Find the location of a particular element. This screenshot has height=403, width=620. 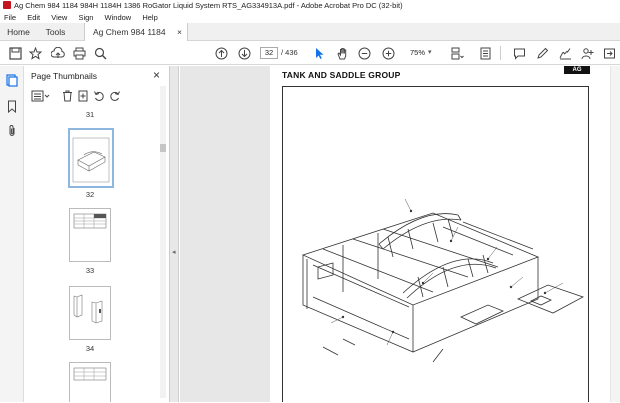

export-icon is located at coordinates (609, 53).